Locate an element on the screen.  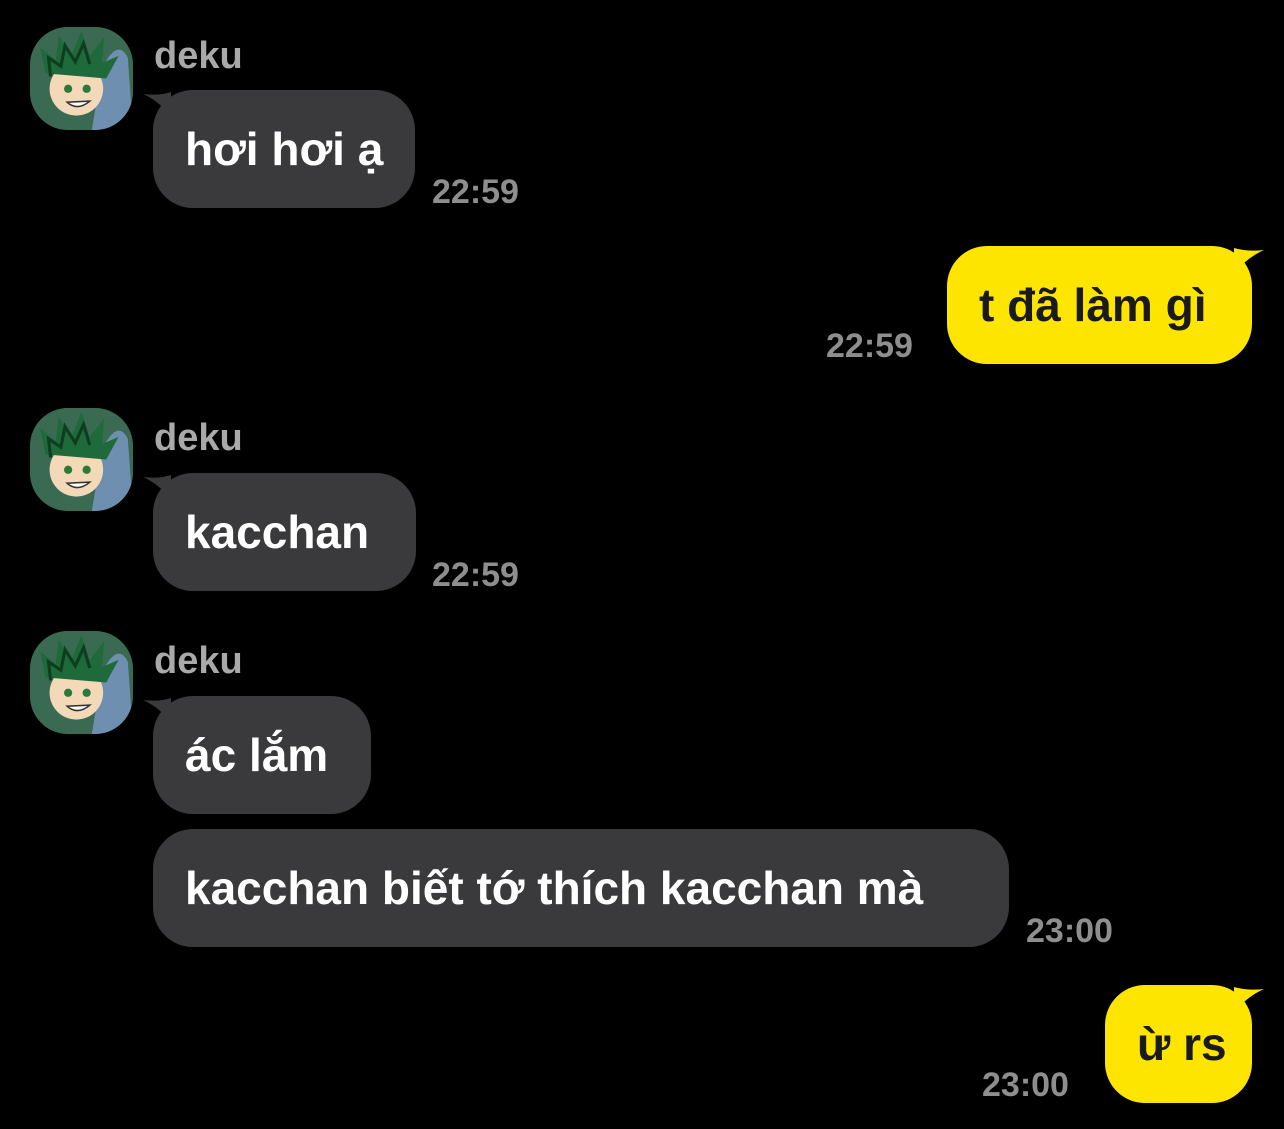
message-bubble-incoming: ác lắm is located at coordinates (262, 755).